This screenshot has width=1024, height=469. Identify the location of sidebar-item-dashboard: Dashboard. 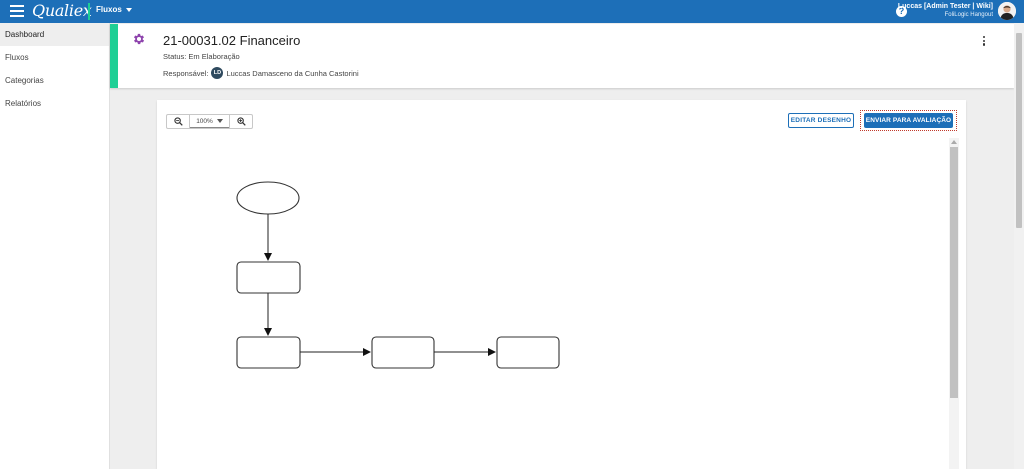
(54, 34).